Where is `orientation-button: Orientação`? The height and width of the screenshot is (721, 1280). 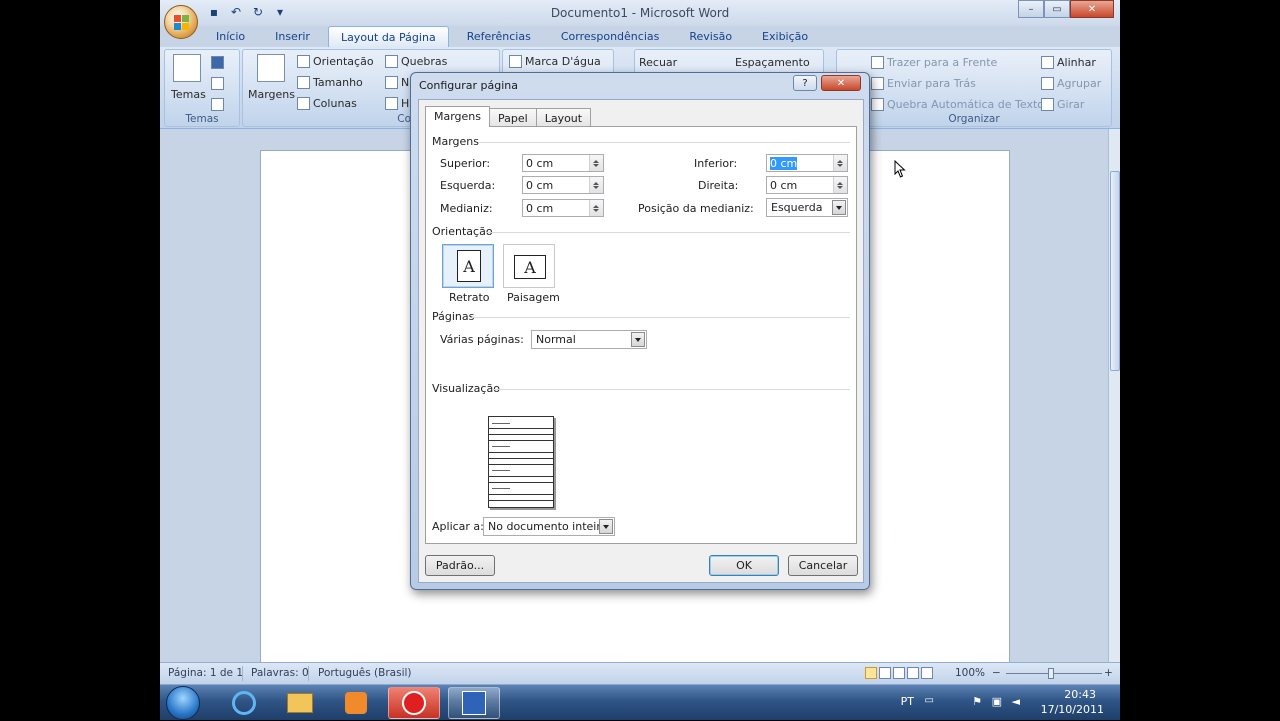
orientation-button: Orientação is located at coordinates (335, 61).